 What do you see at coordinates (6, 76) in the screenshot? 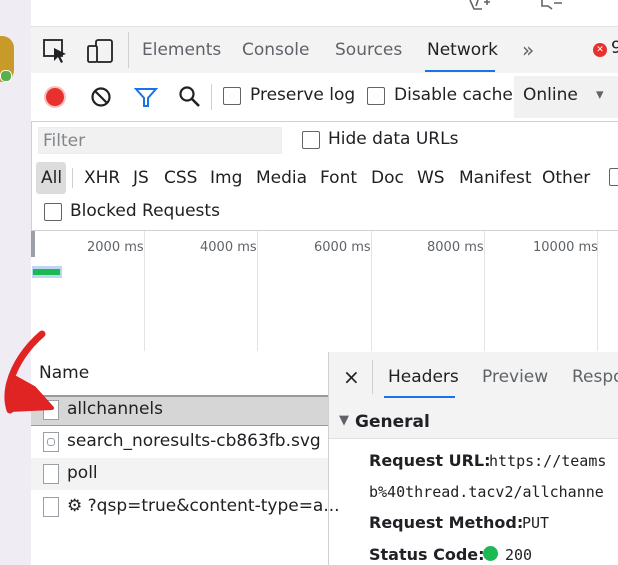
I see `presence-badge` at bounding box center [6, 76].